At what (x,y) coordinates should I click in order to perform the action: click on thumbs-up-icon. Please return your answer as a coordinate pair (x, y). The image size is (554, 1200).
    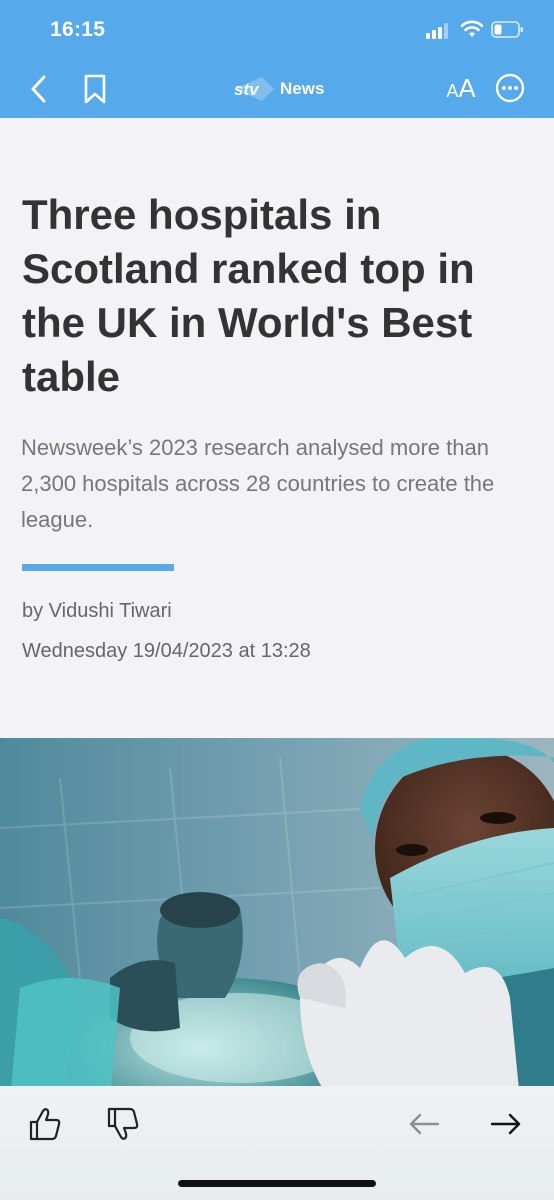
    Looking at the image, I should click on (45, 1124).